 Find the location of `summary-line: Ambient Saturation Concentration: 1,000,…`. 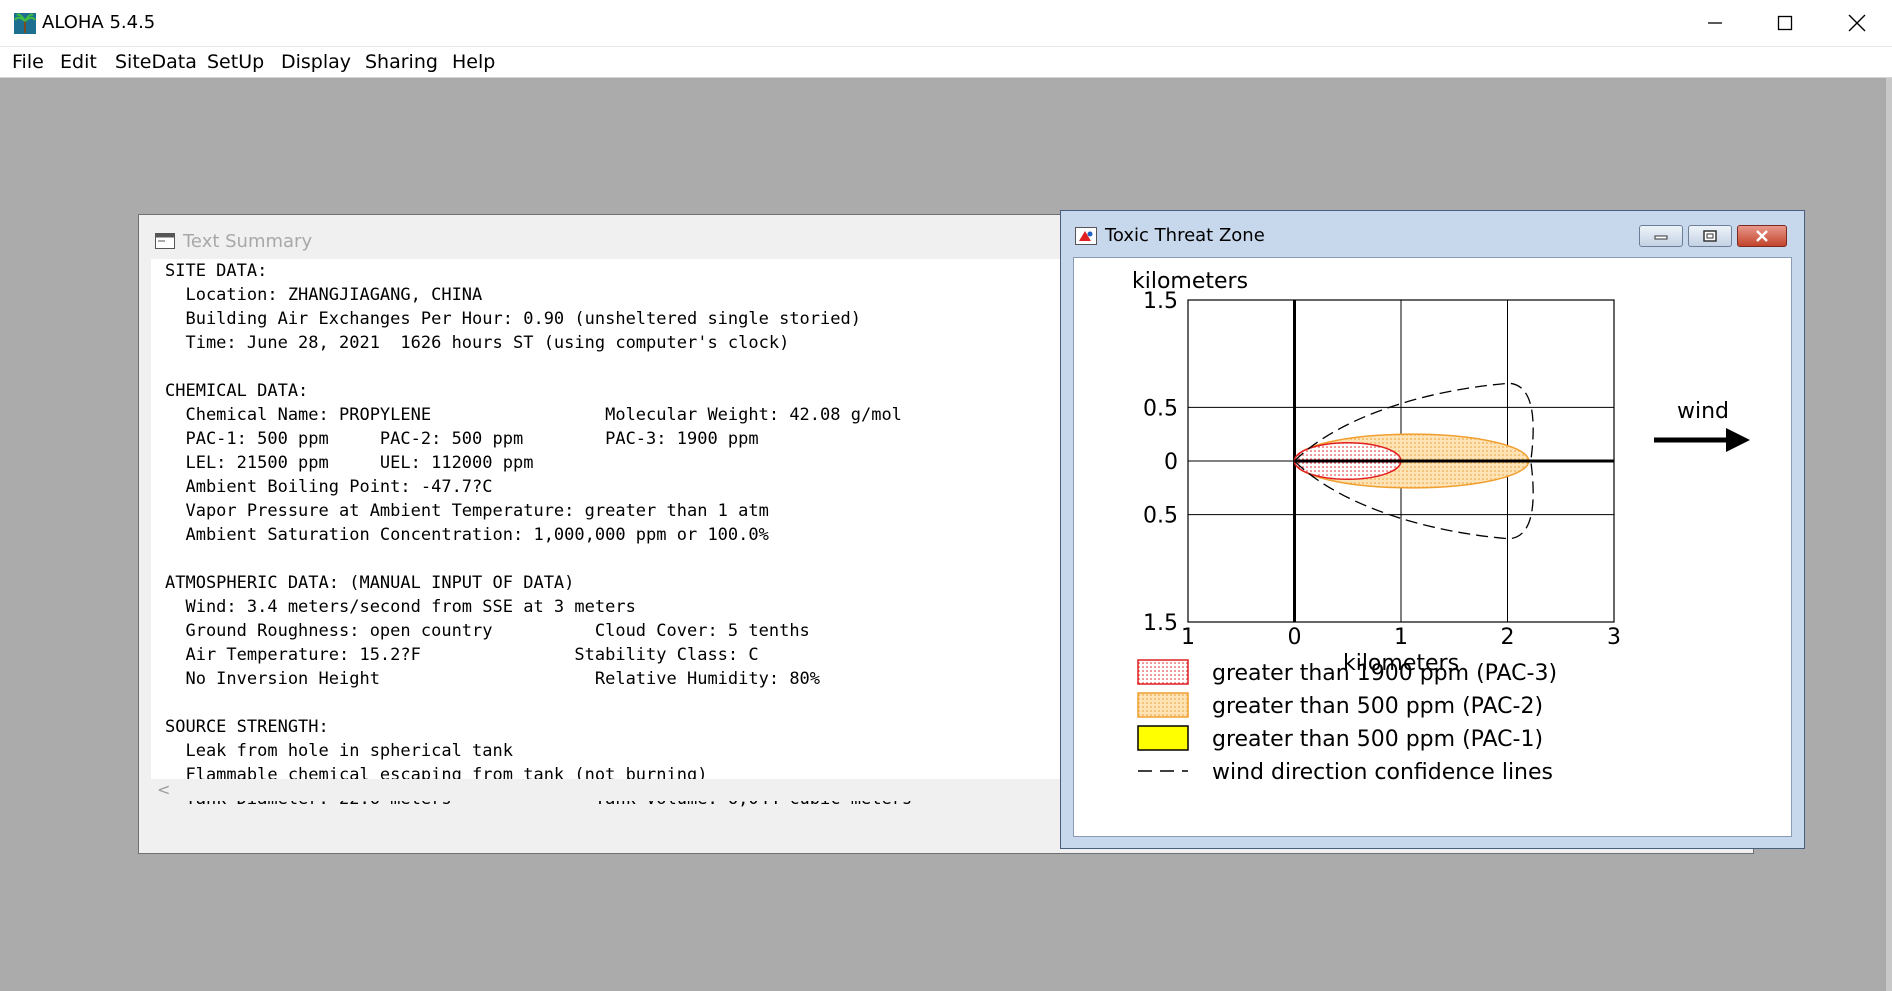

summary-line: Ambient Saturation Concentration: 1,000,… is located at coordinates (467, 535).